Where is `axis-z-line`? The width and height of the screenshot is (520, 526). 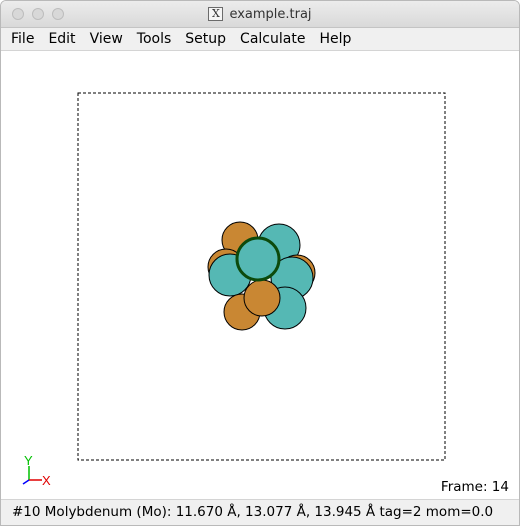
axis-z-line is located at coordinates (26, 482).